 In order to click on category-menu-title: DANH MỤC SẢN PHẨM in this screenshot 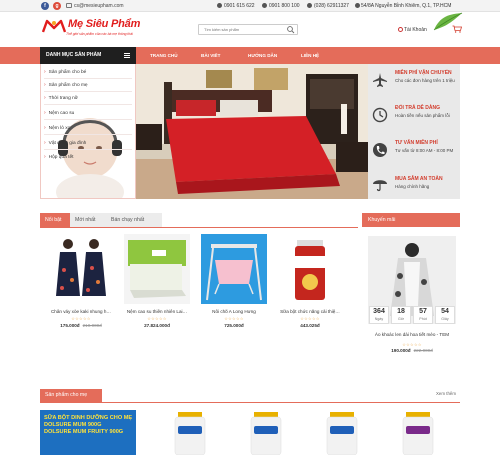, I will do `click(88, 55)`.